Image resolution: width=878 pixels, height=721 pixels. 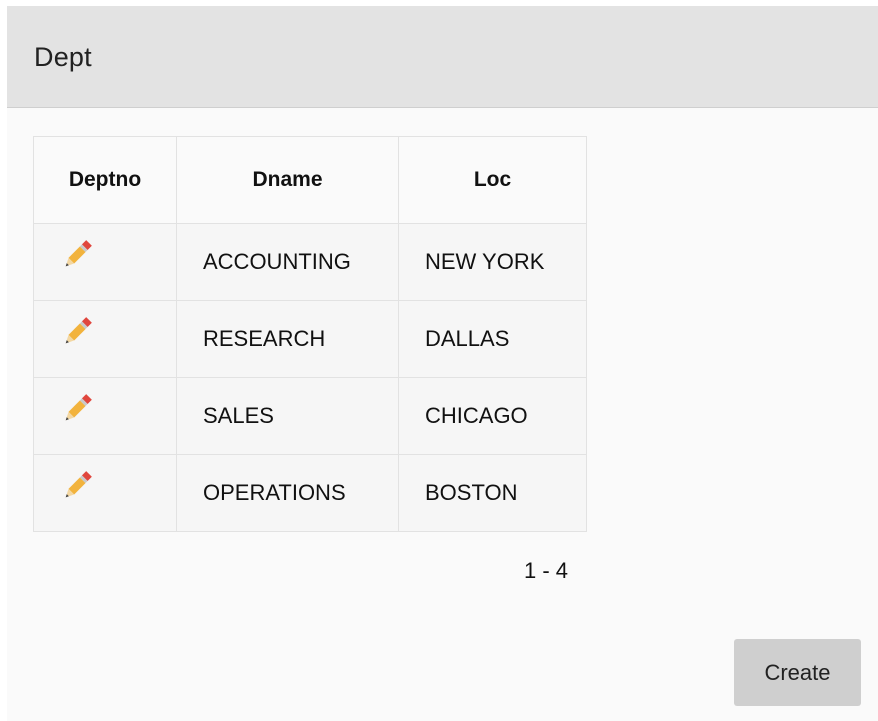 What do you see at coordinates (287, 262) in the screenshot?
I see `cell-dname: ACCOUNTING` at bounding box center [287, 262].